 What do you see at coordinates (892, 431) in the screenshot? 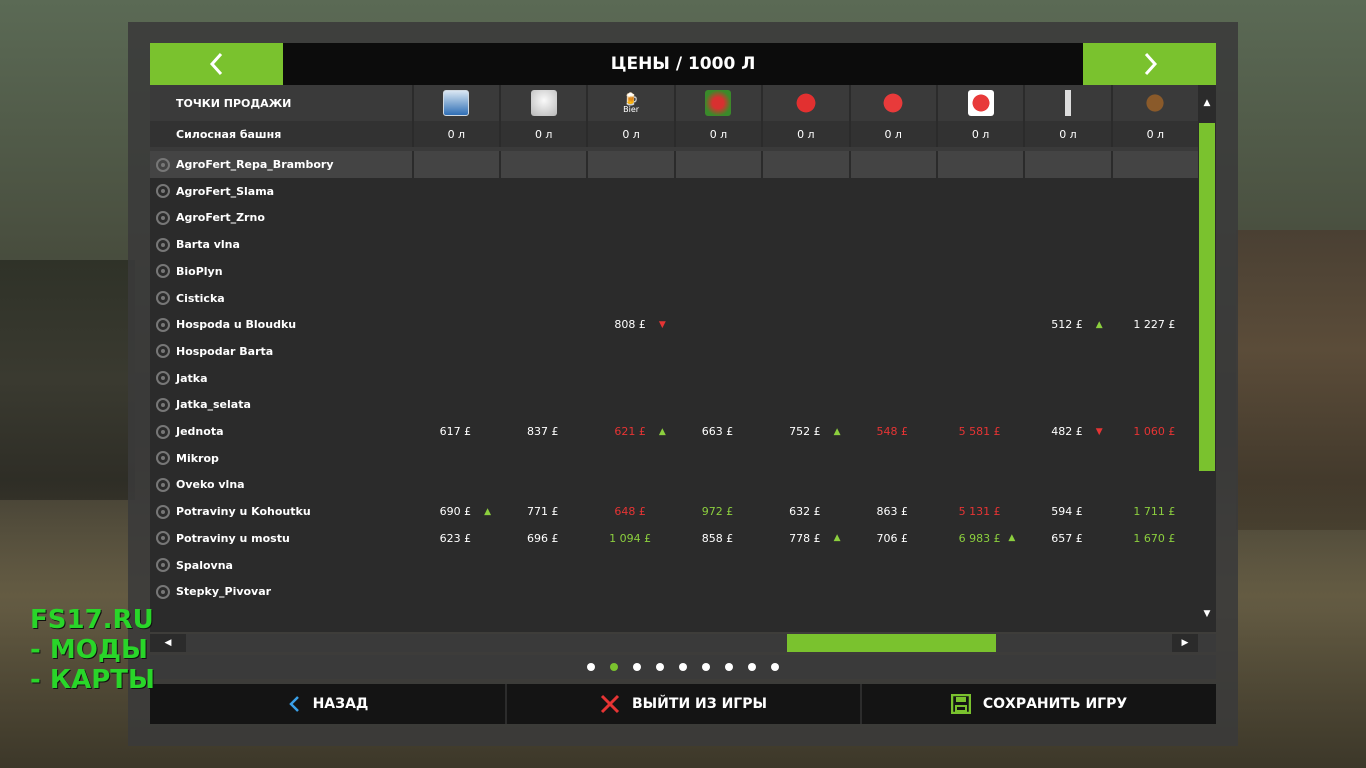
I see `price-value: 548 £` at bounding box center [892, 431].